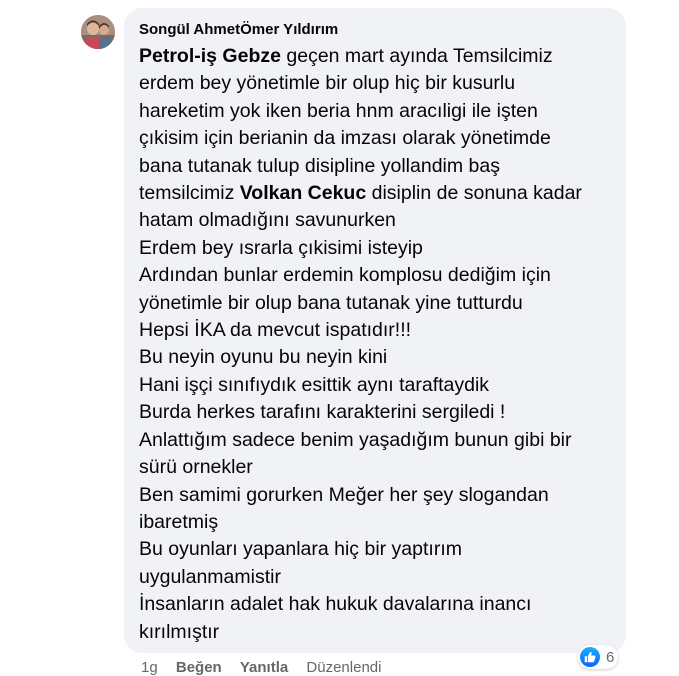 This screenshot has height=676, width=679. I want to click on comment-line: uygulanmamistir, so click(375, 577).